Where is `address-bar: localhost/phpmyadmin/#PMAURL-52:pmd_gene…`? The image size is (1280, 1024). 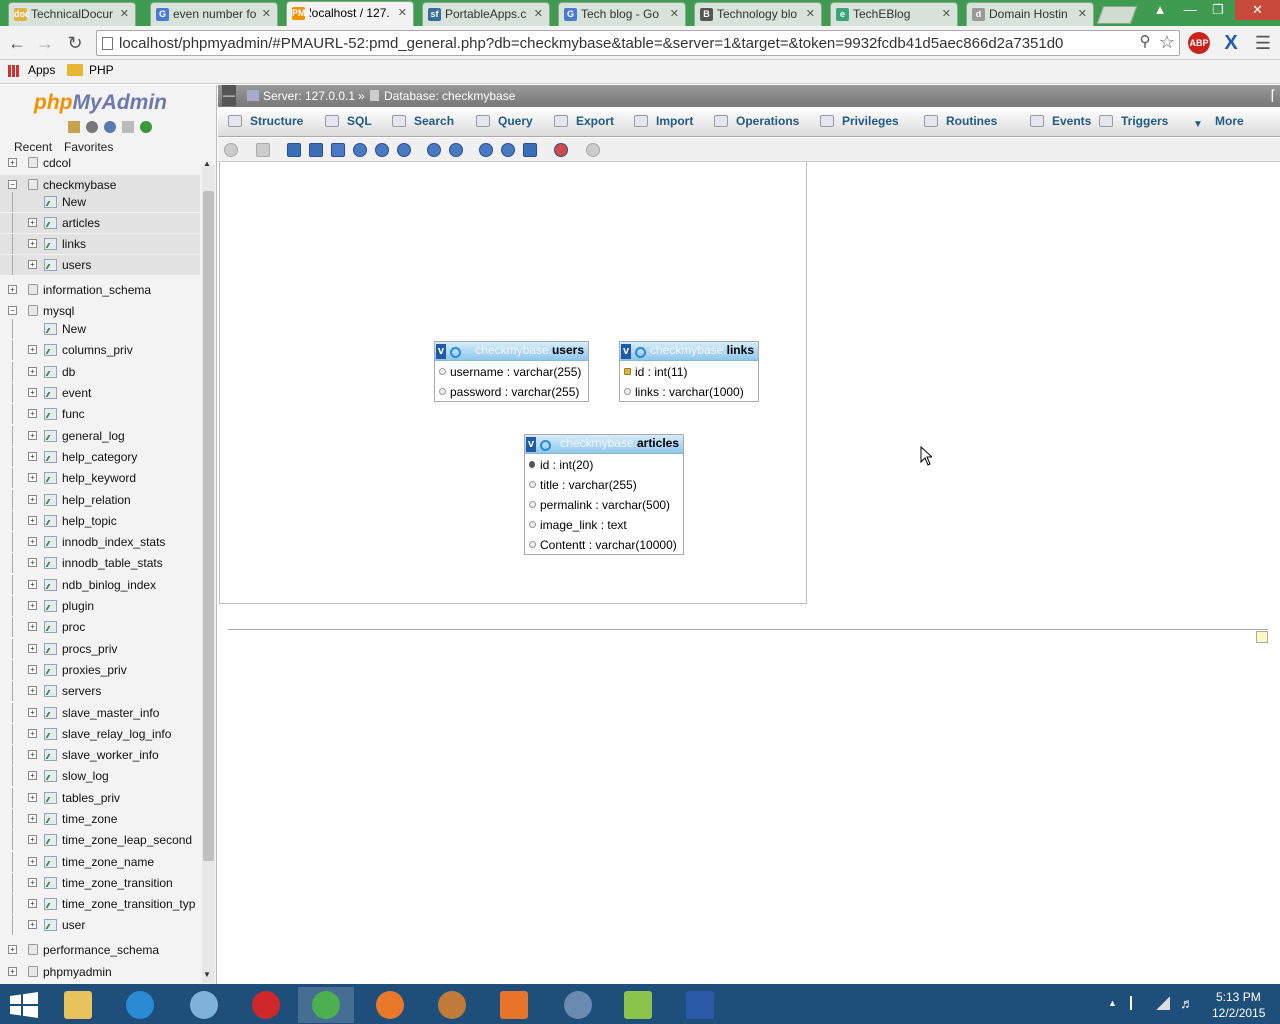
address-bar: localhost/phpmyadmin/#PMAURL-52:pmd_gene… is located at coordinates (638, 43).